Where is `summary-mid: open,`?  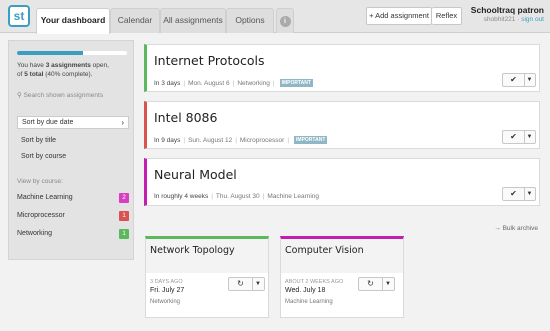 summary-mid: open, is located at coordinates (99, 65).